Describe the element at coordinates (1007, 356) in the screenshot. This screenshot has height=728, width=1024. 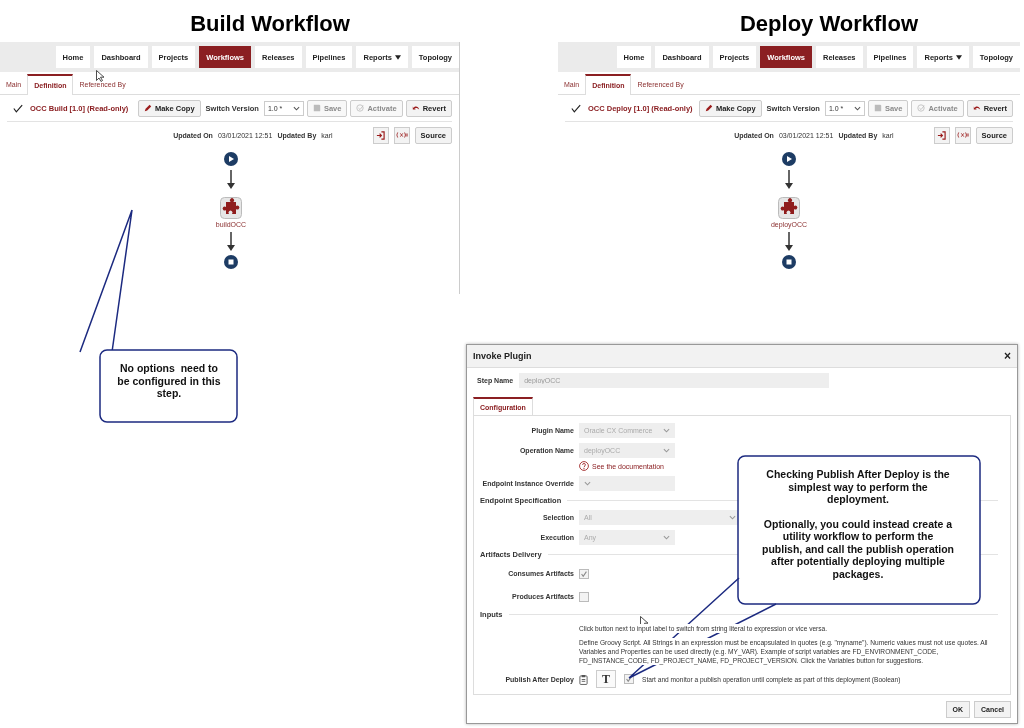
I see `close-button: ×` at that location.